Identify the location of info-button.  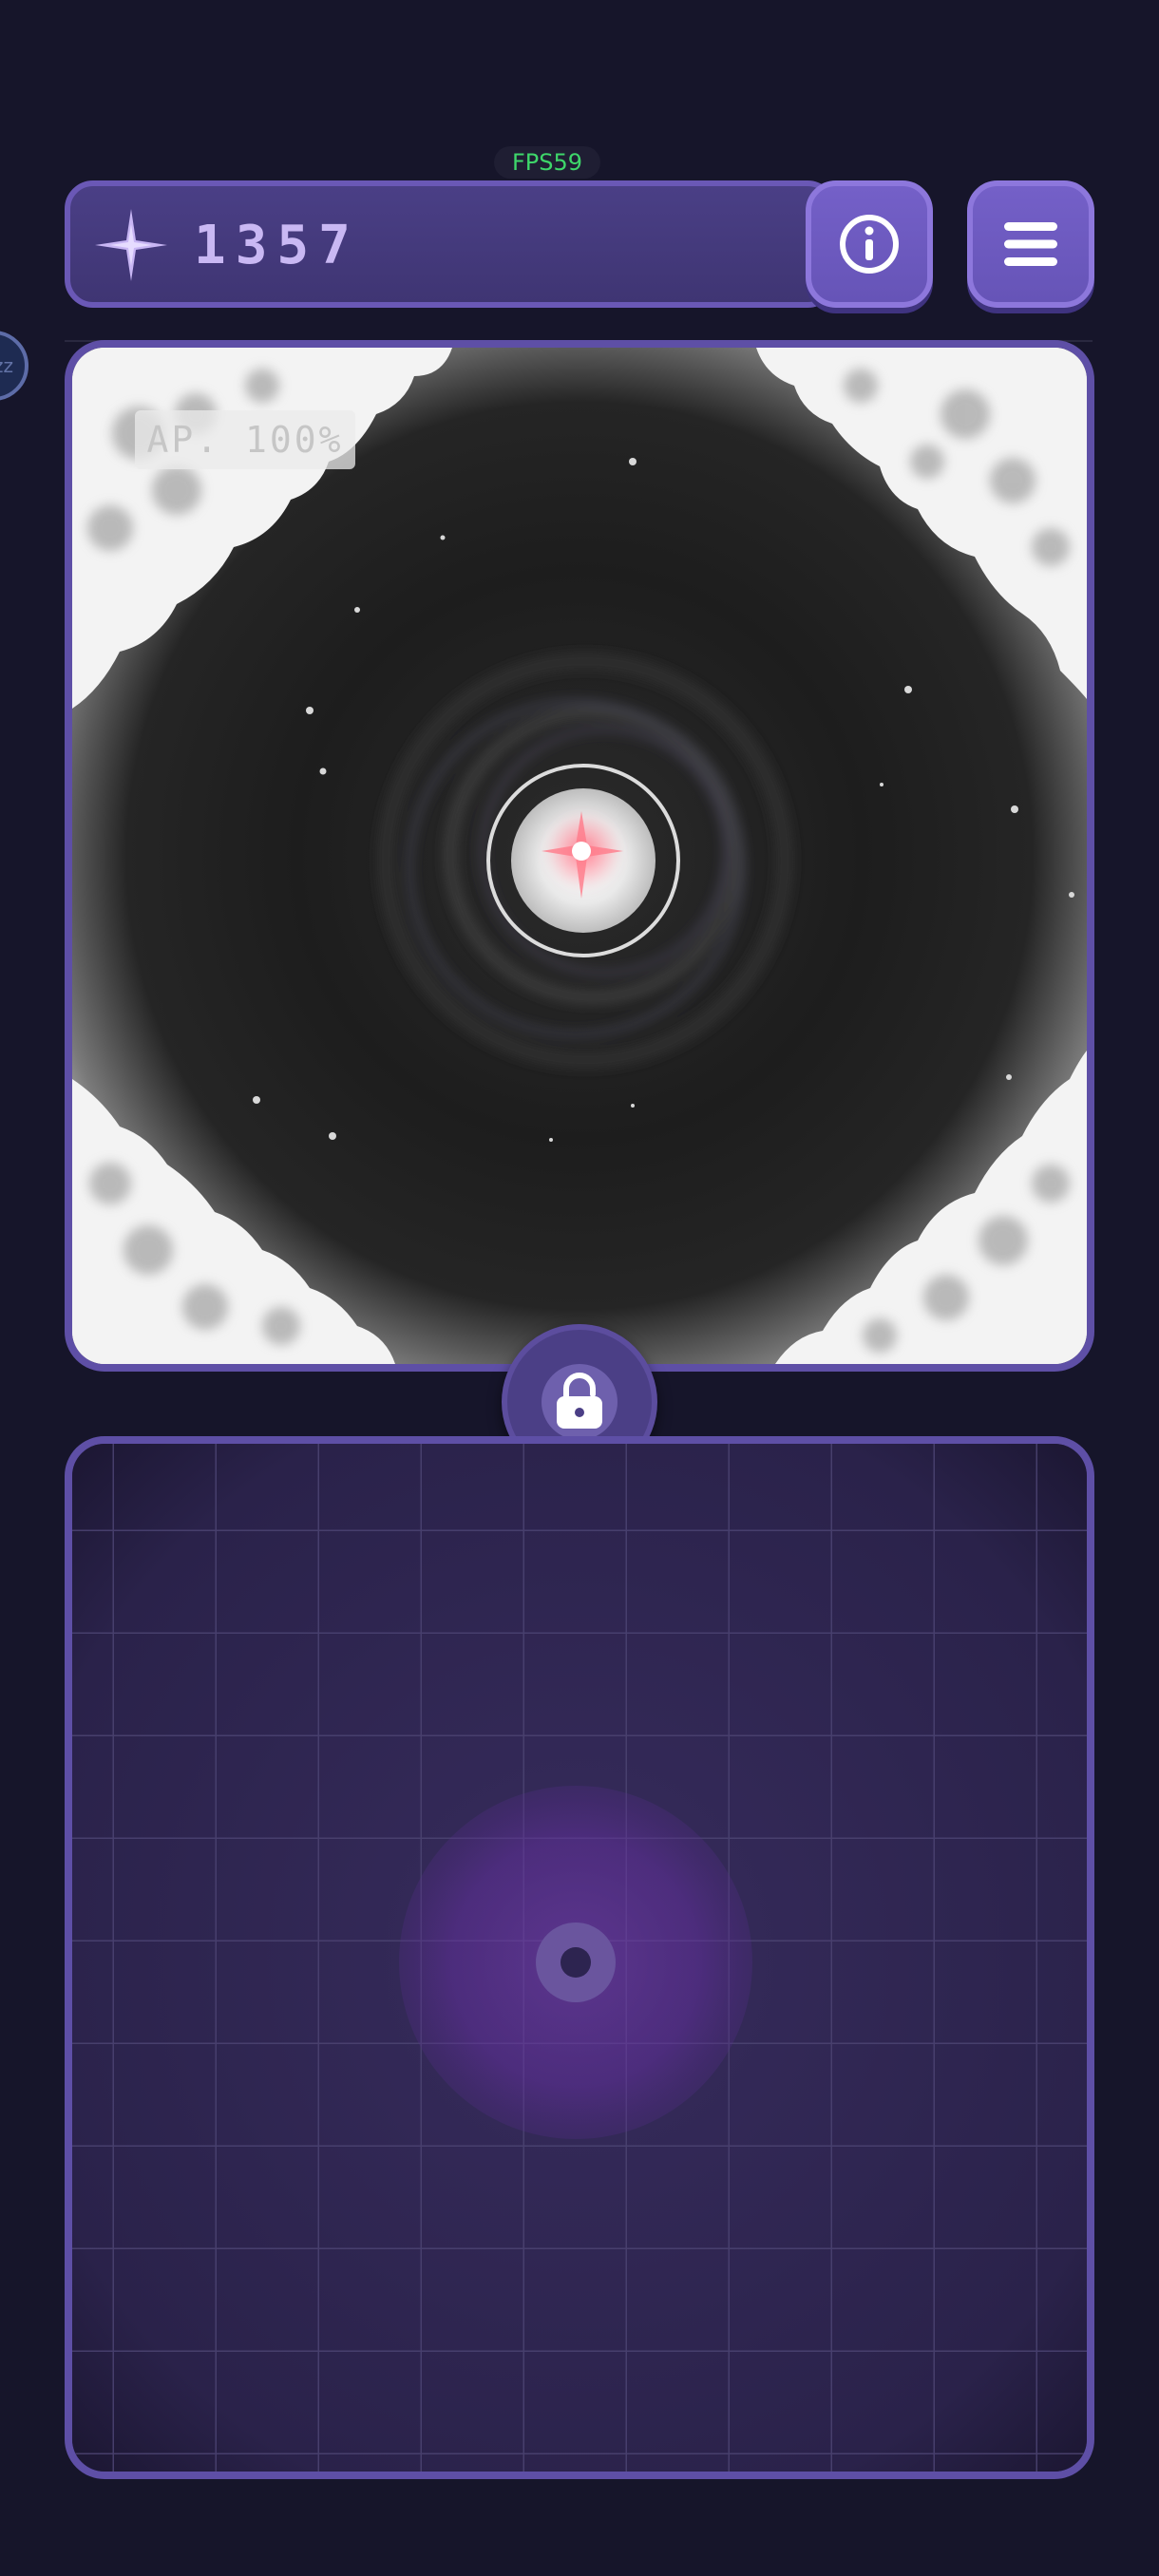
(869, 244).